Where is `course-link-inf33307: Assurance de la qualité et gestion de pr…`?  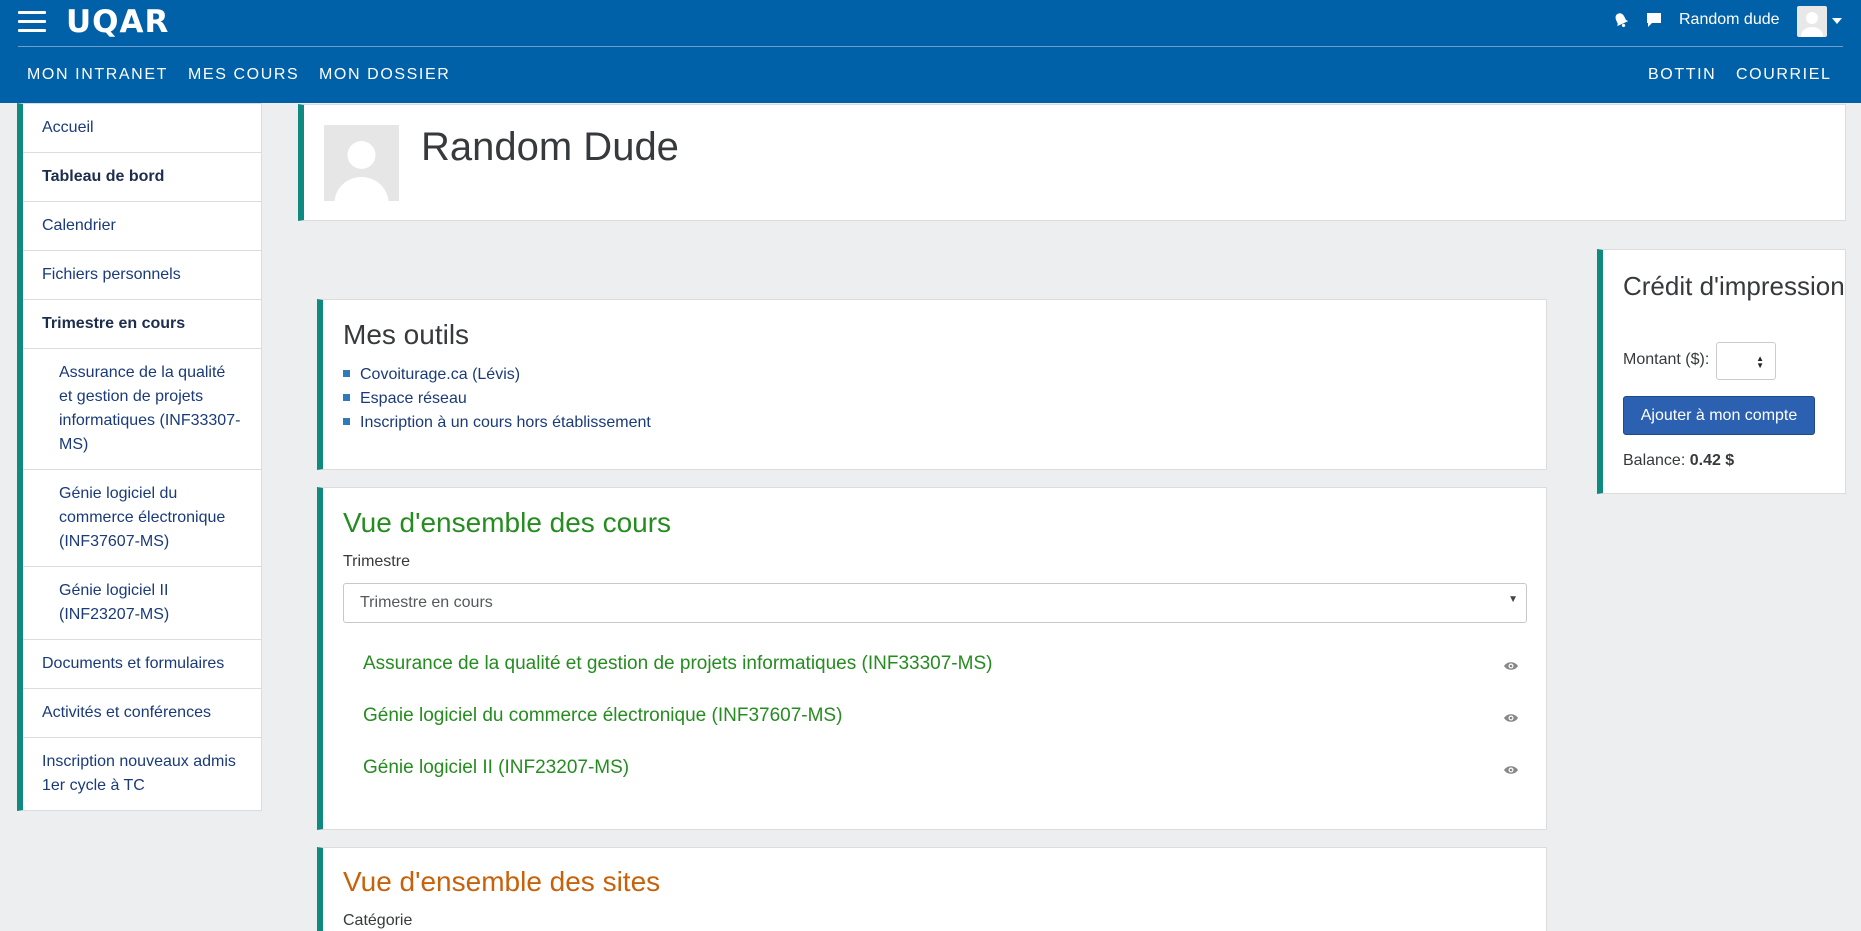 course-link-inf33307: Assurance de la qualité et gestion de pr… is located at coordinates (677, 664).